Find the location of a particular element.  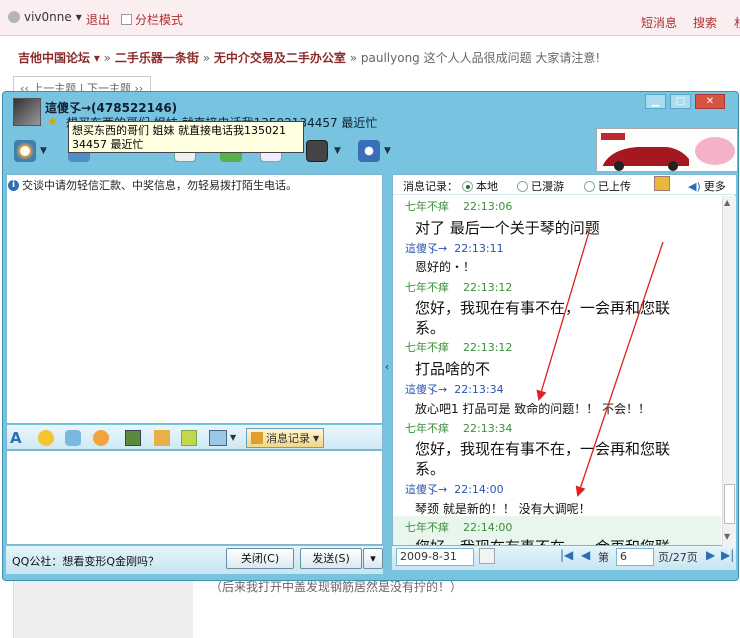

game-icon is located at coordinates (317, 151).